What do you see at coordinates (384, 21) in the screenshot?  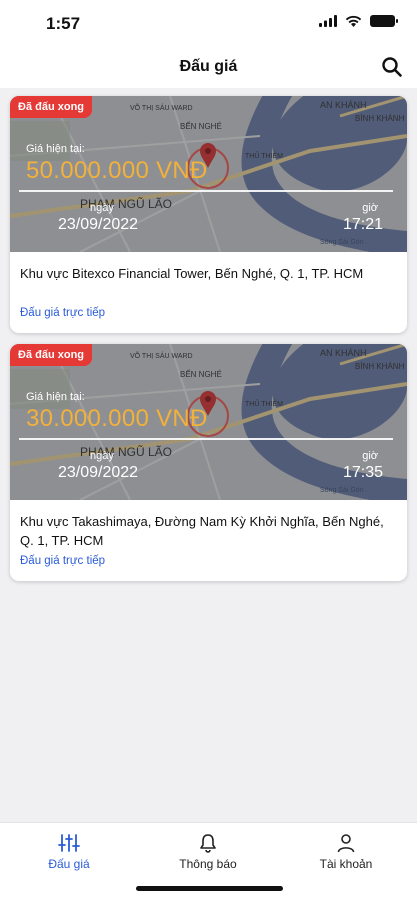 I see `battery-icon` at bounding box center [384, 21].